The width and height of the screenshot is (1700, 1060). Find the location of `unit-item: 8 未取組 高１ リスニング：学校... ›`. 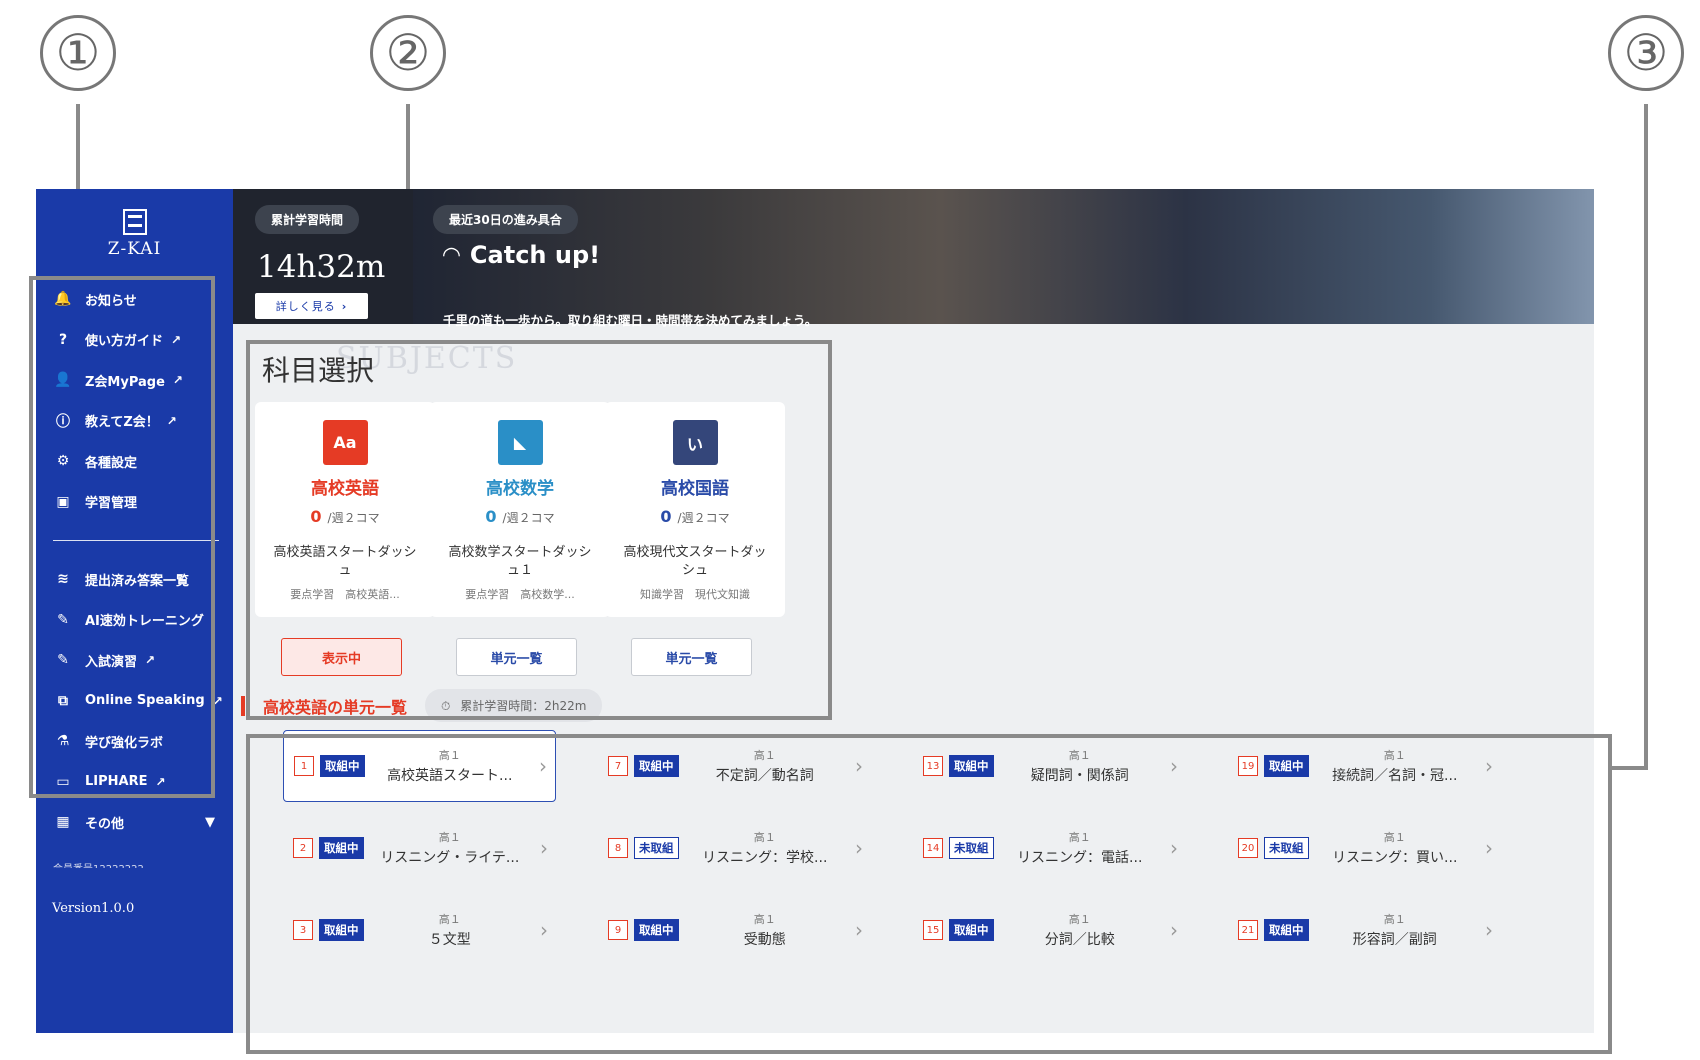

unit-item: 8 未取組 高１ リスニング：学校... › is located at coordinates (734, 848).